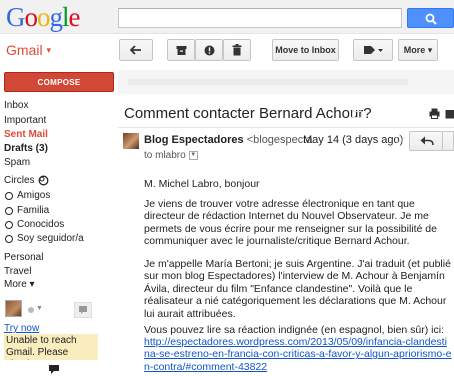 Image resolution: width=454 pixels, height=376 pixels. I want to click on search-icon, so click(431, 19).